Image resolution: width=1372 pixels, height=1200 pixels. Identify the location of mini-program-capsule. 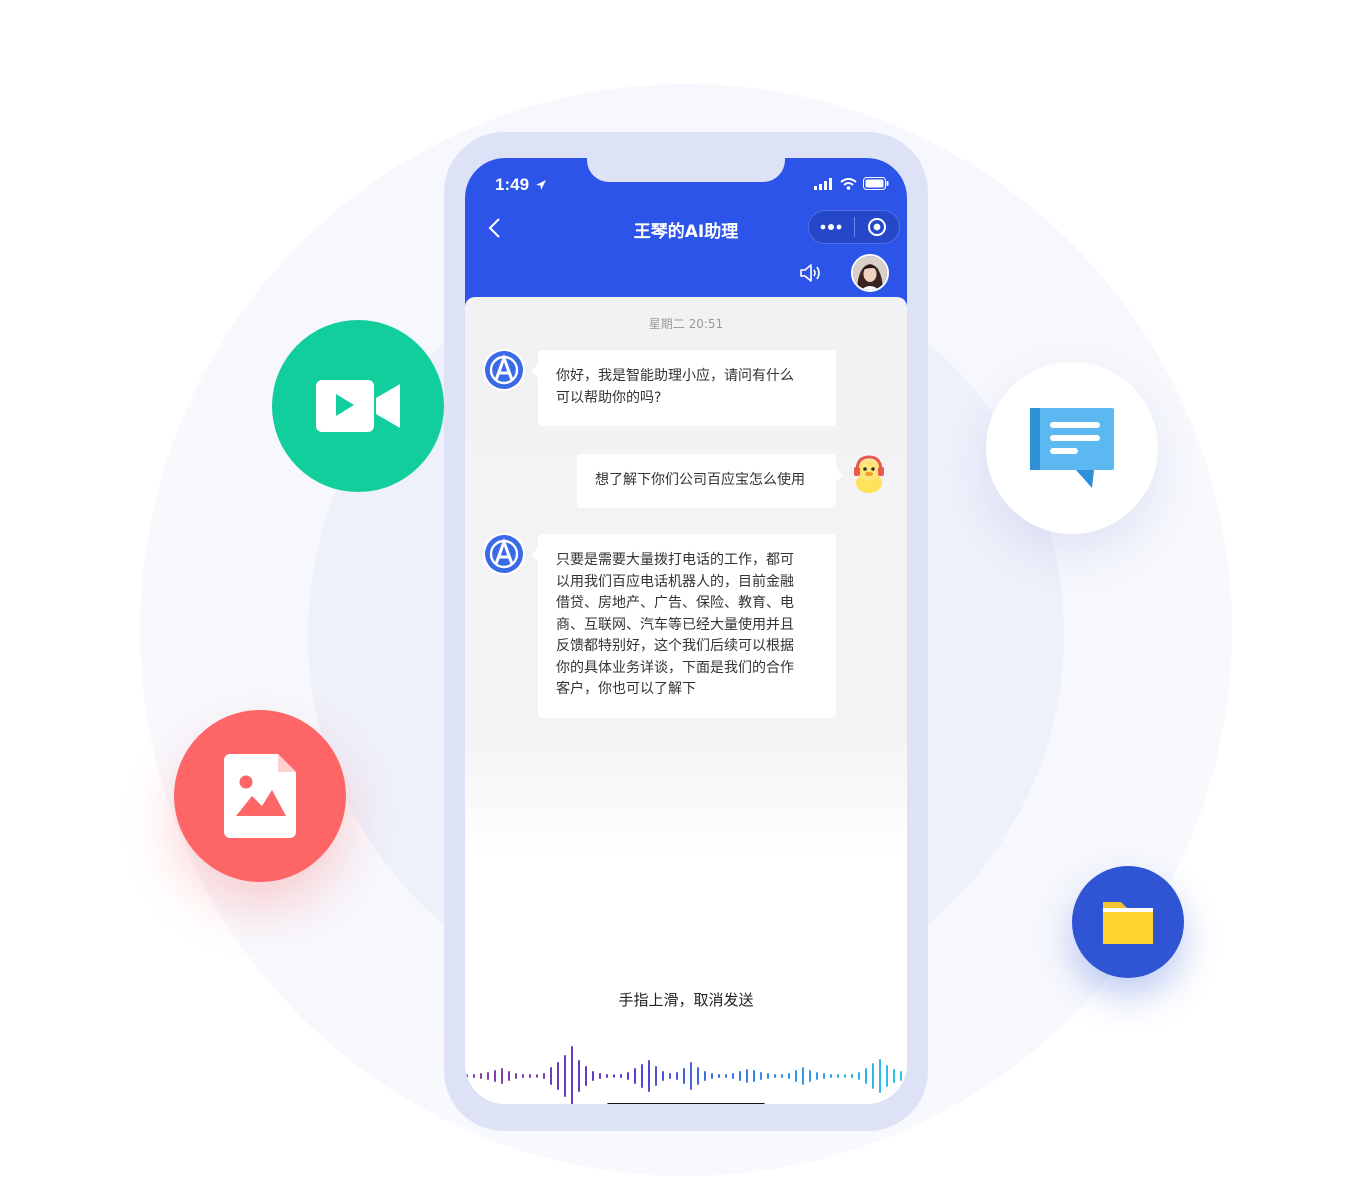
(854, 227).